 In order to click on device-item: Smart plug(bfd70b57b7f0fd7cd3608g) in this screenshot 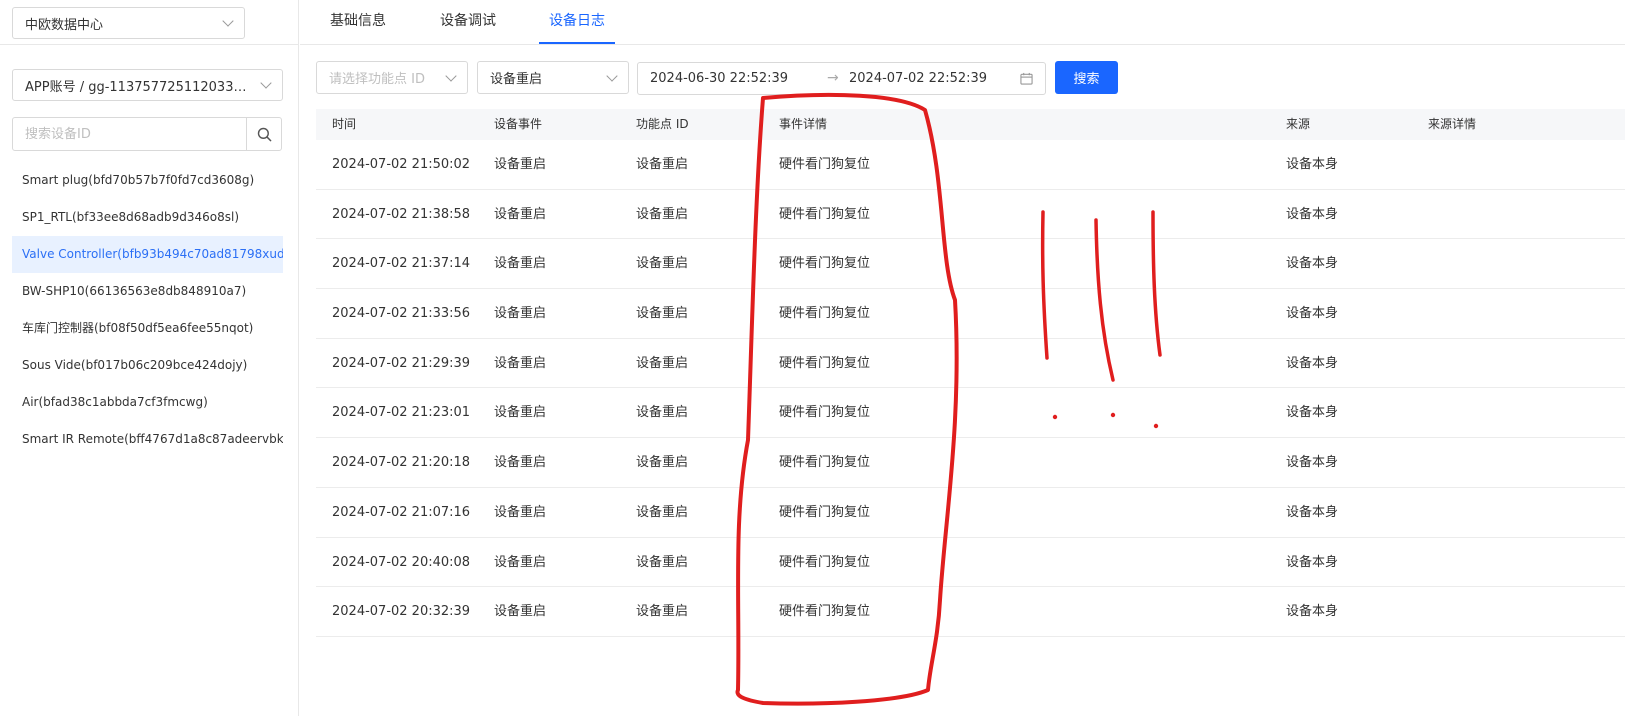, I will do `click(147, 180)`.